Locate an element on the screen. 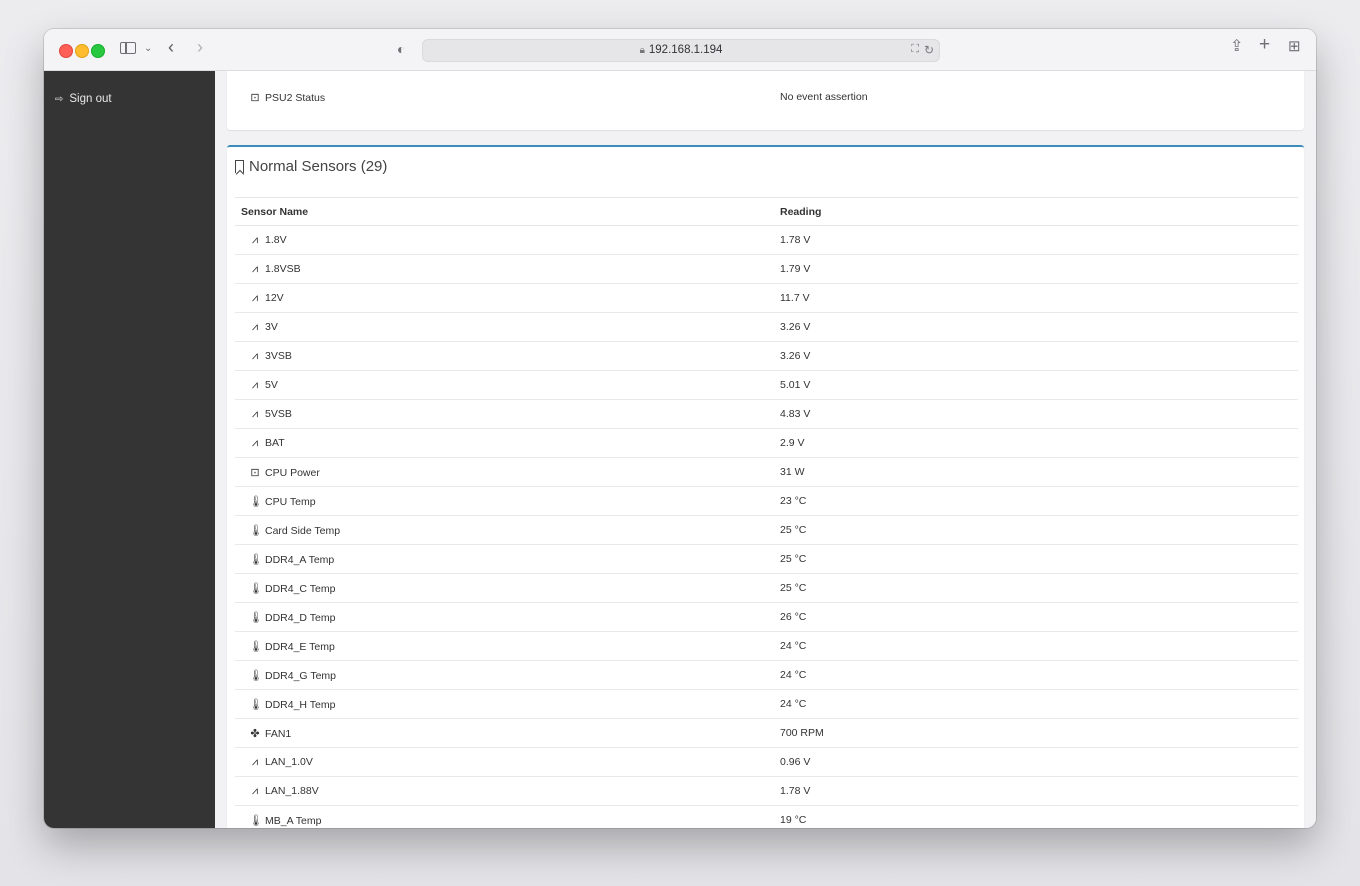 Image resolution: width=1360 pixels, height=886 pixels. tab-overview-icon: ⊞ is located at coordinates (1294, 46).